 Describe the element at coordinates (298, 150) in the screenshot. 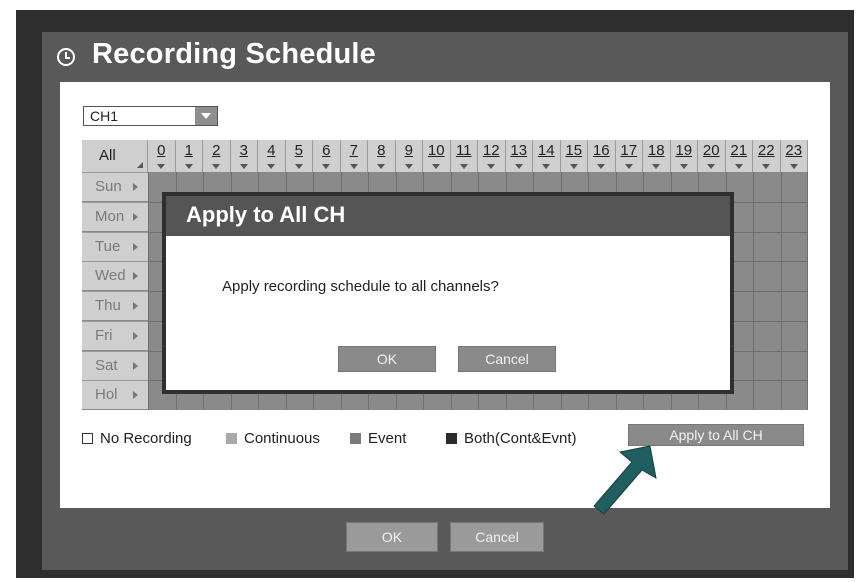

I see `hour-label: 5` at that location.